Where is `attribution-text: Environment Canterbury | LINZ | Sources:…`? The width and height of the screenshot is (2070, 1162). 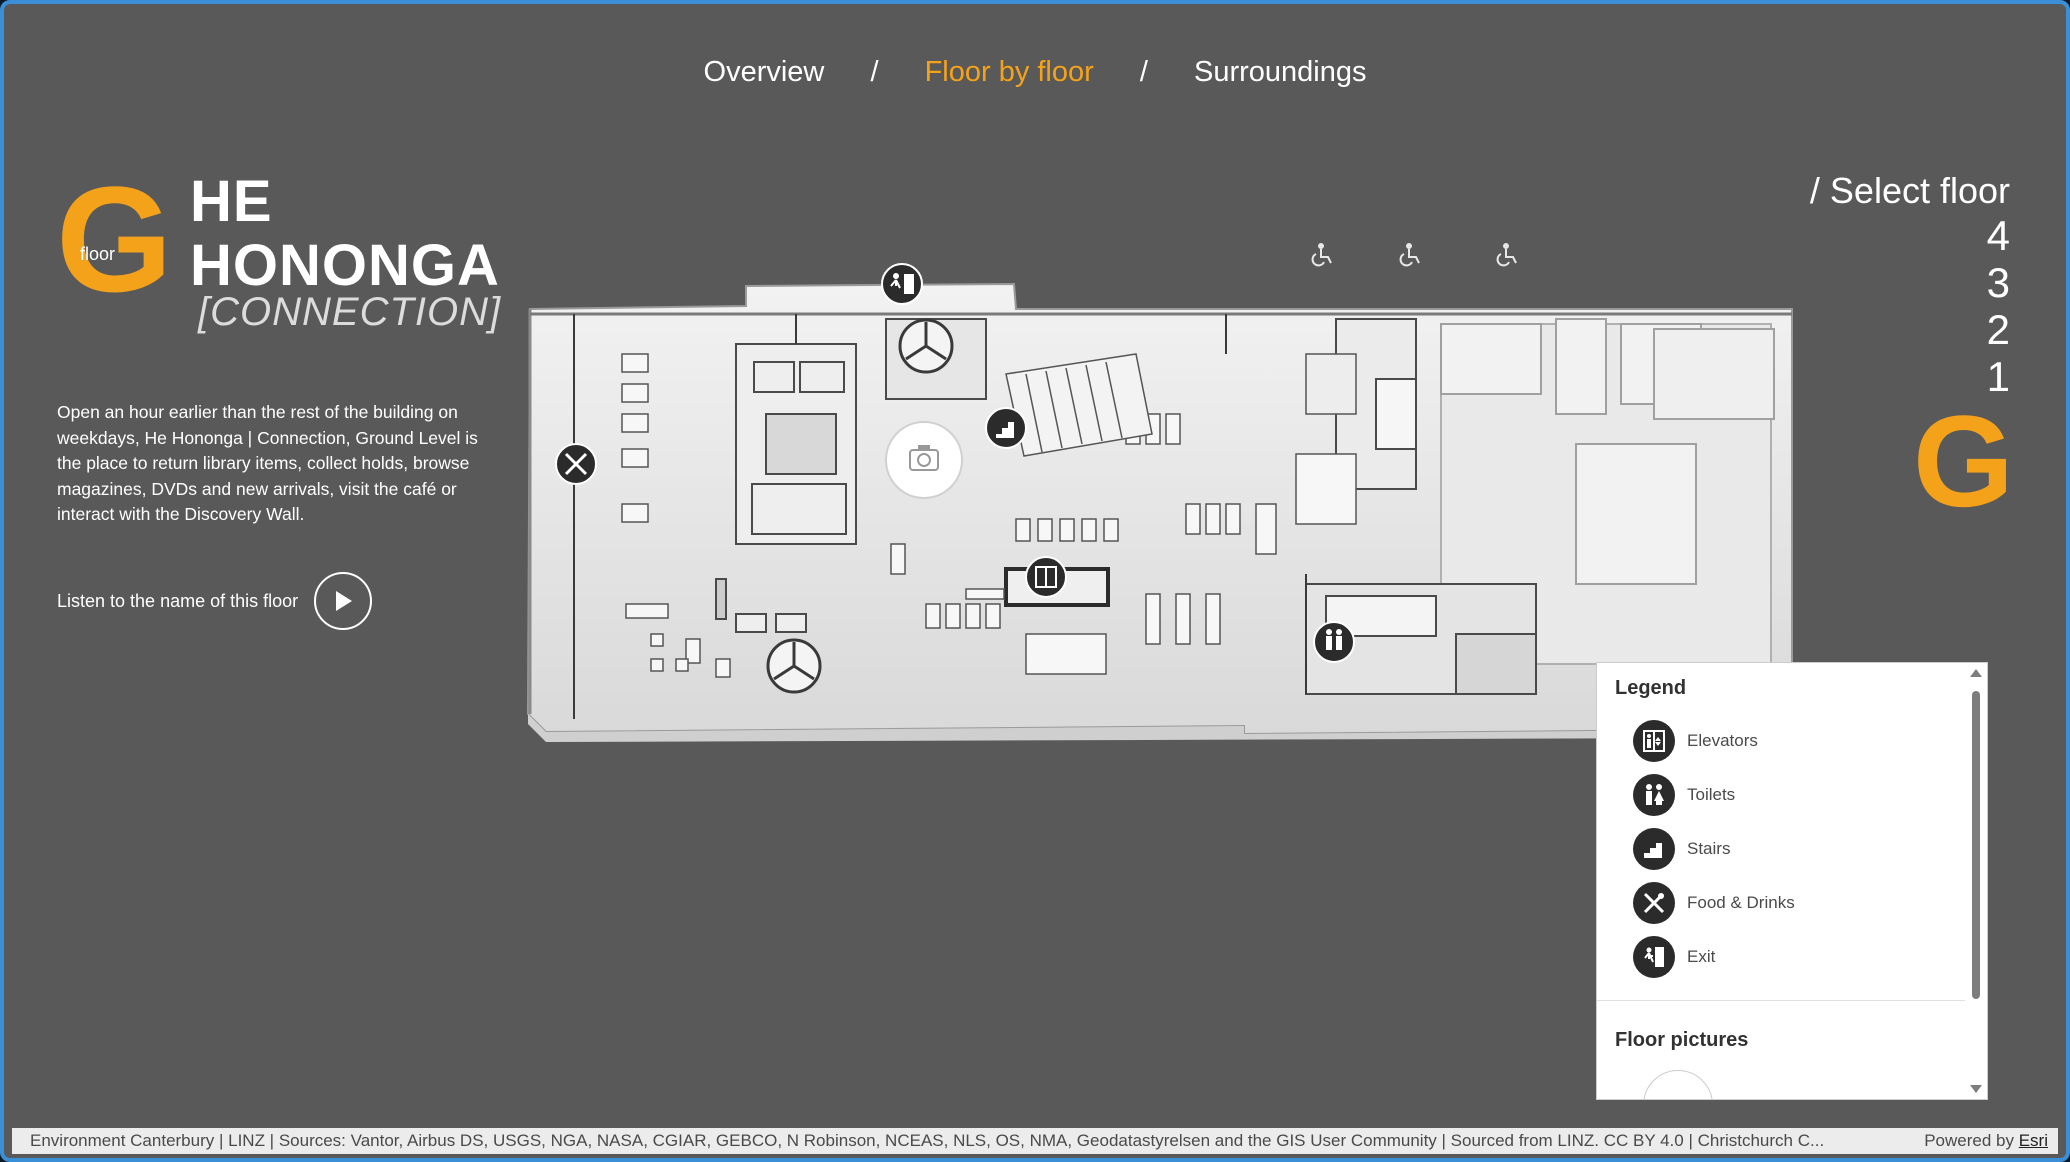
attribution-text: Environment Canterbury | LINZ | Sources:… is located at coordinates (927, 1141).